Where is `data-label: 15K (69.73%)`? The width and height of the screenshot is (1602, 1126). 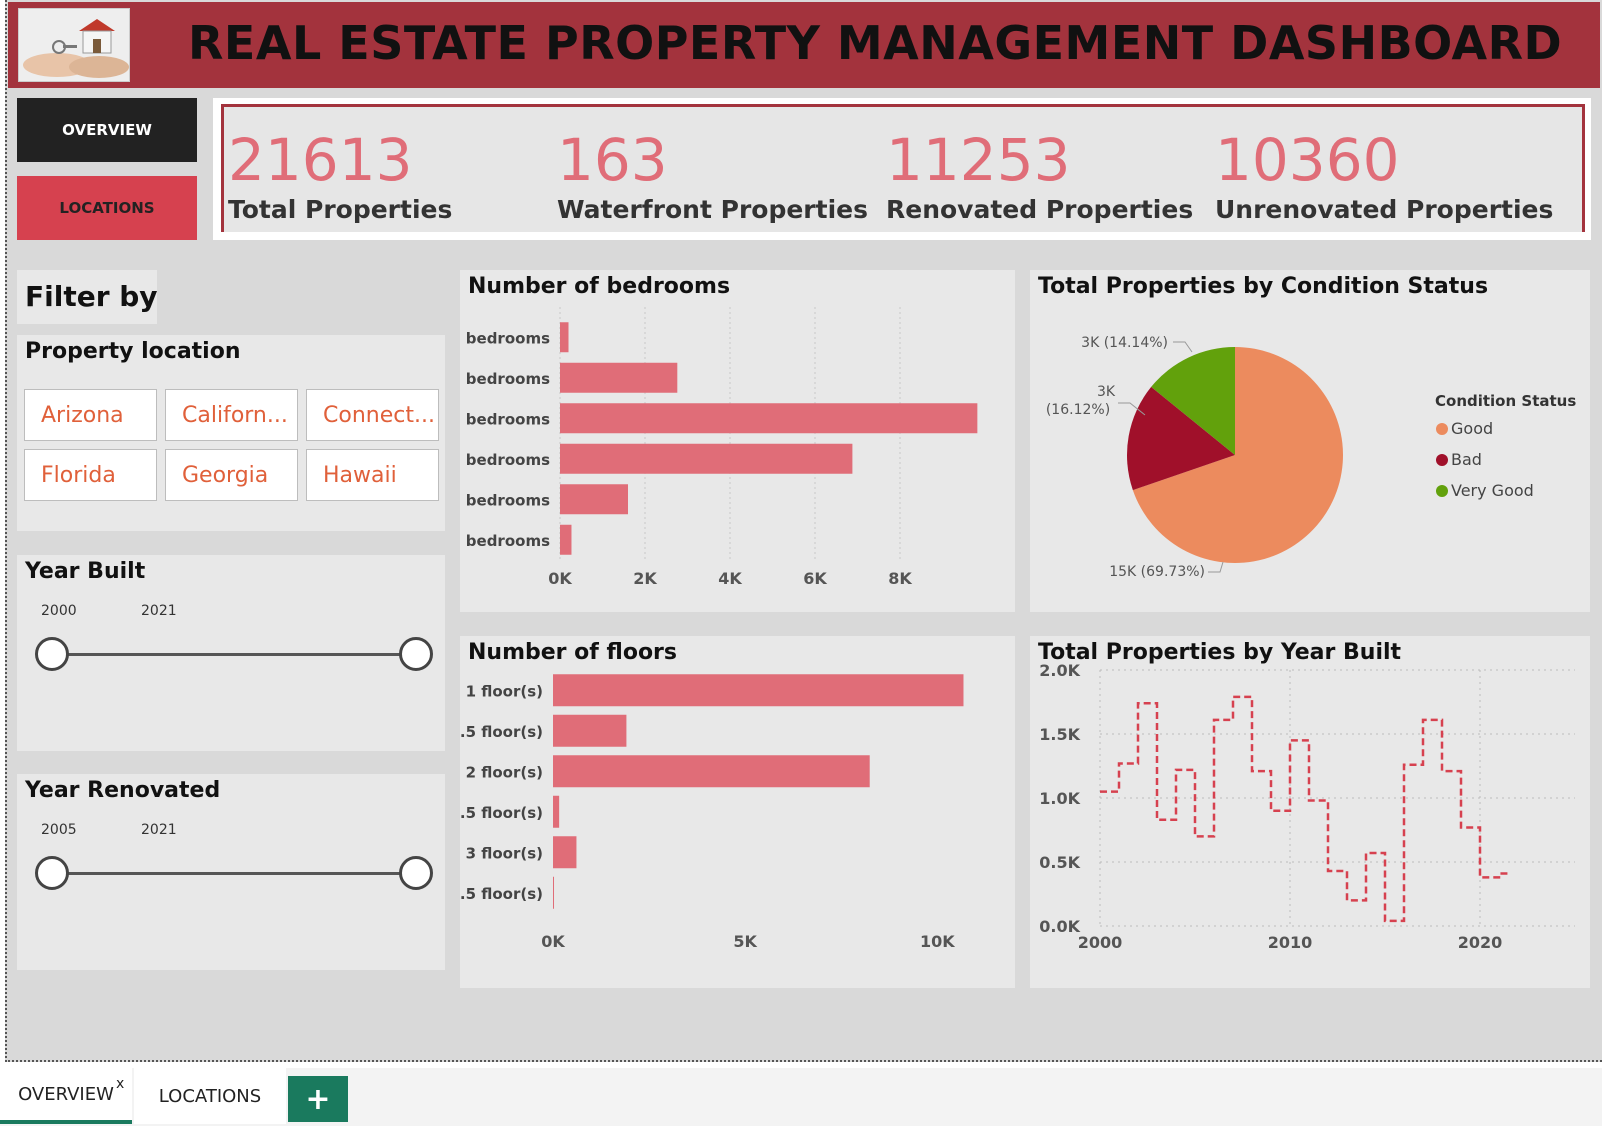
data-label: 15K (69.73%) is located at coordinates (1157, 572).